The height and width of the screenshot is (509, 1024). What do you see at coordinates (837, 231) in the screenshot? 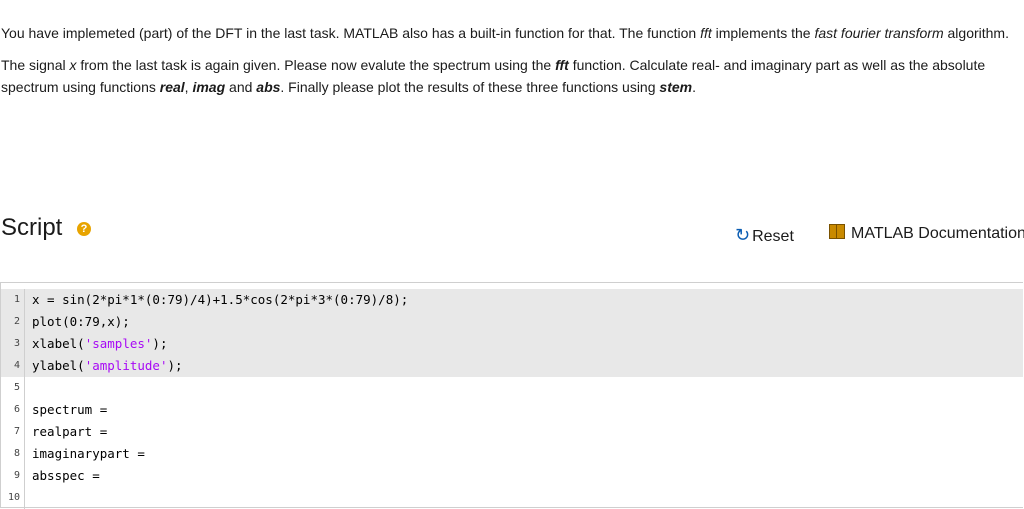
I see `book-icon` at bounding box center [837, 231].